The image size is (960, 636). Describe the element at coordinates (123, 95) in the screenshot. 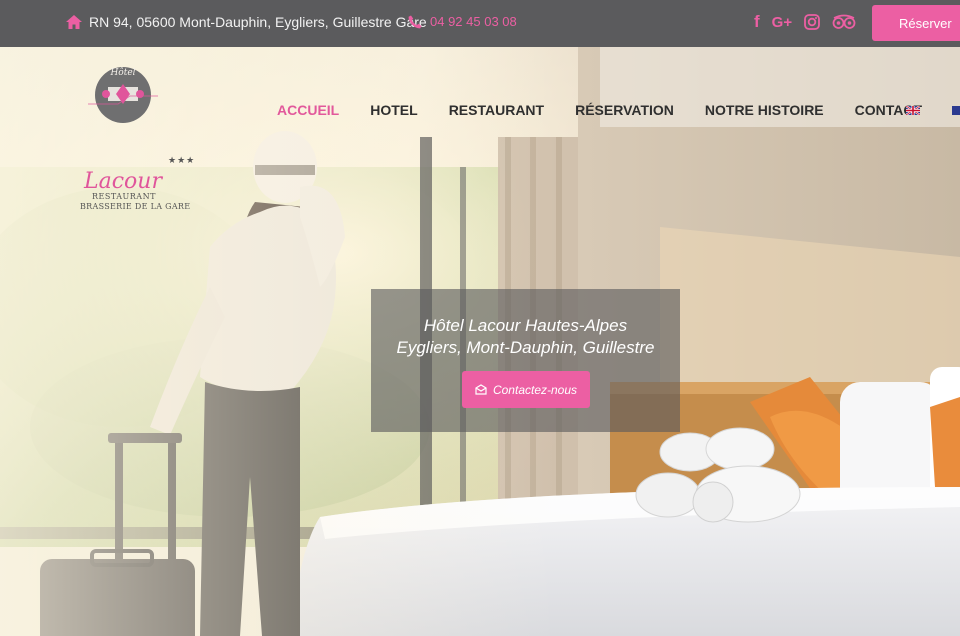

I see `logo-emblem: Hôtel` at that location.